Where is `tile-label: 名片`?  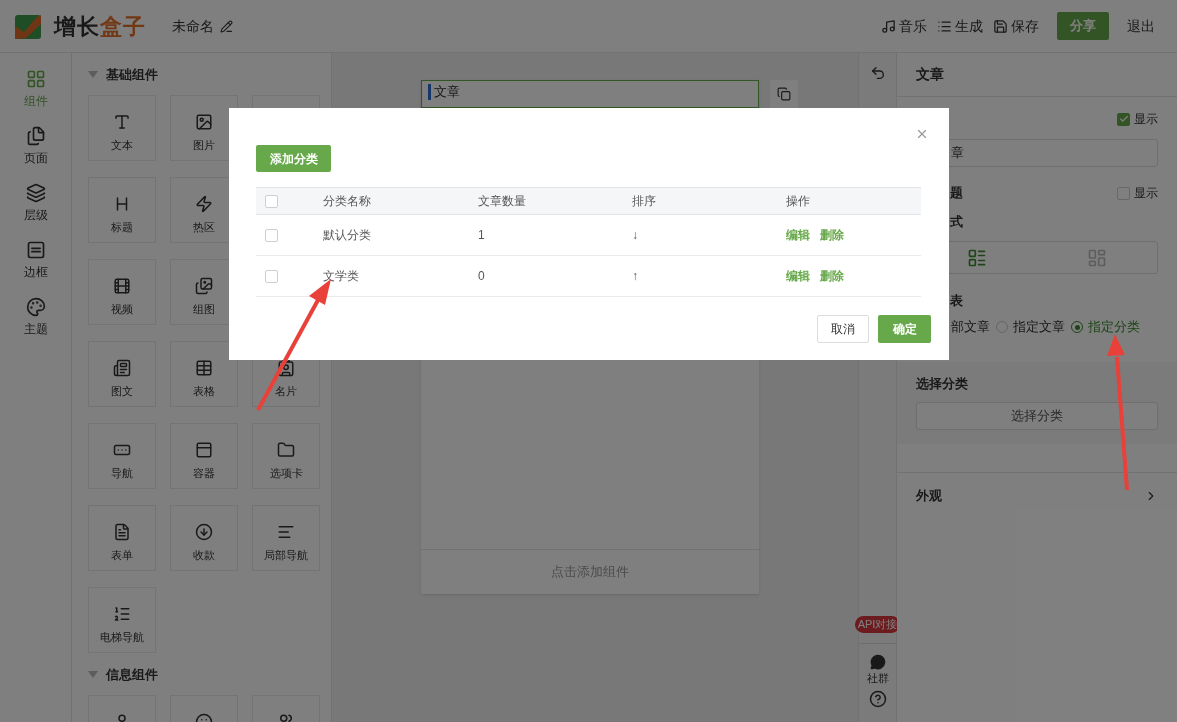
tile-label: 名片 is located at coordinates (286, 391).